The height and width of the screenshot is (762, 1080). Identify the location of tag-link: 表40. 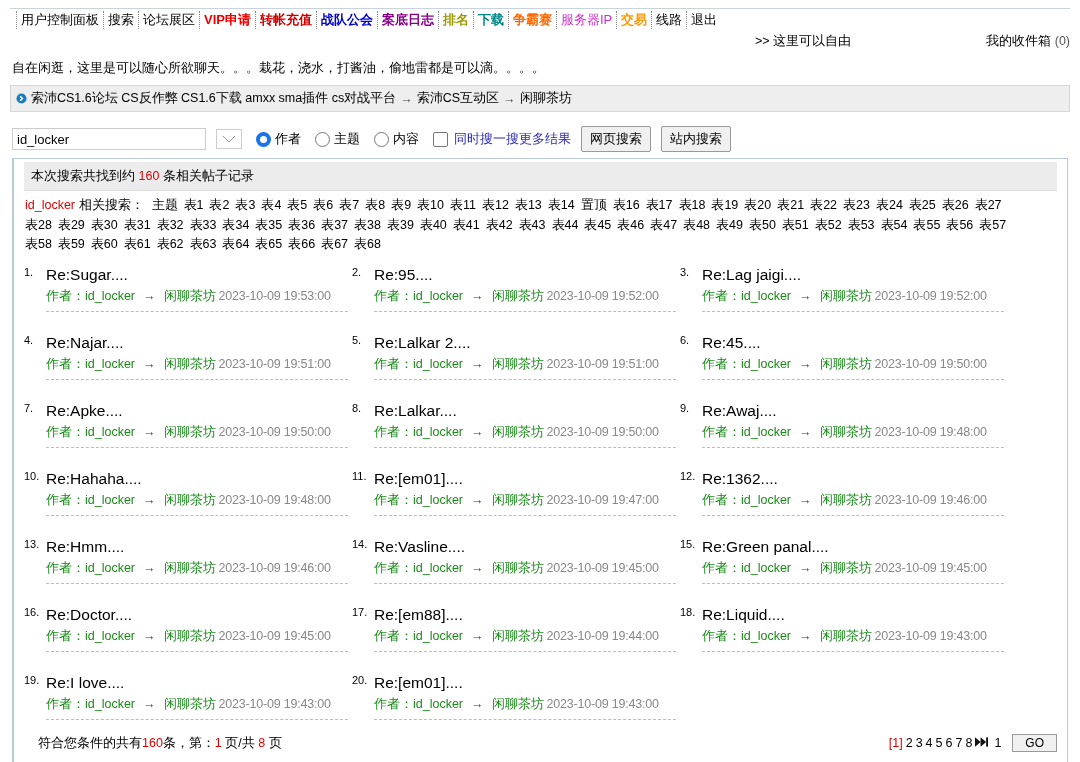
(433, 225).